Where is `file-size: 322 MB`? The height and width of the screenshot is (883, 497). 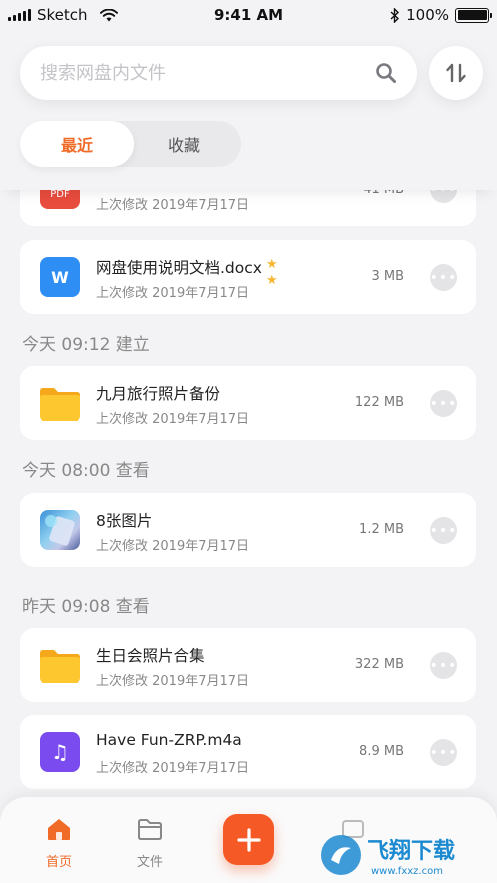 file-size: 322 MB is located at coordinates (379, 664).